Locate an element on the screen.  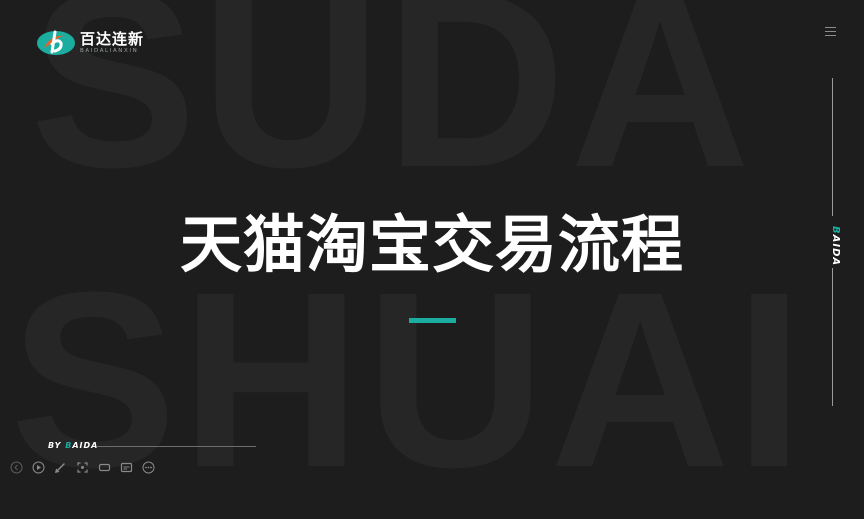
prev-icon is located at coordinates (16, 467).